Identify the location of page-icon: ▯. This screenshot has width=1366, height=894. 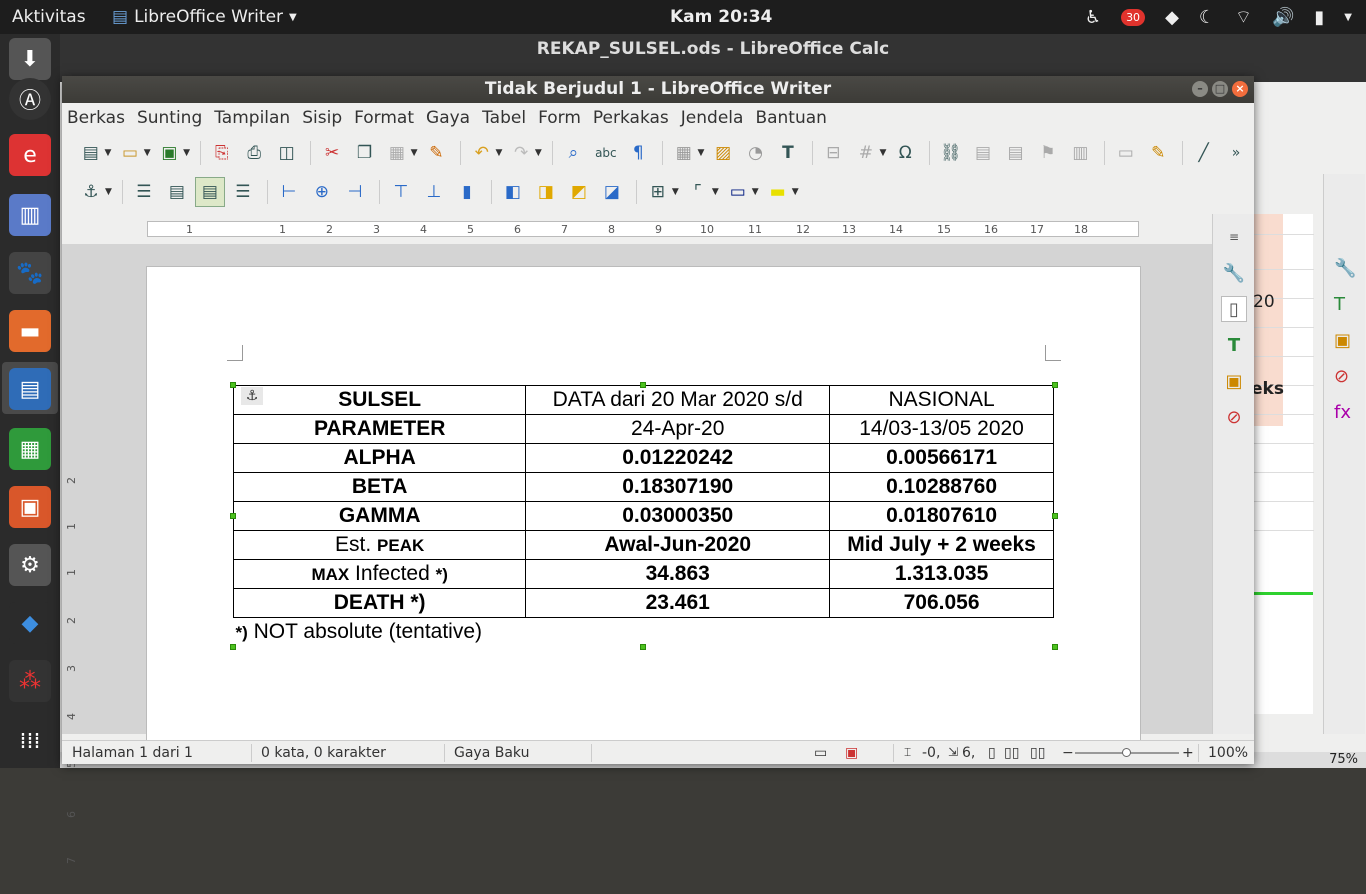
(1234, 309).